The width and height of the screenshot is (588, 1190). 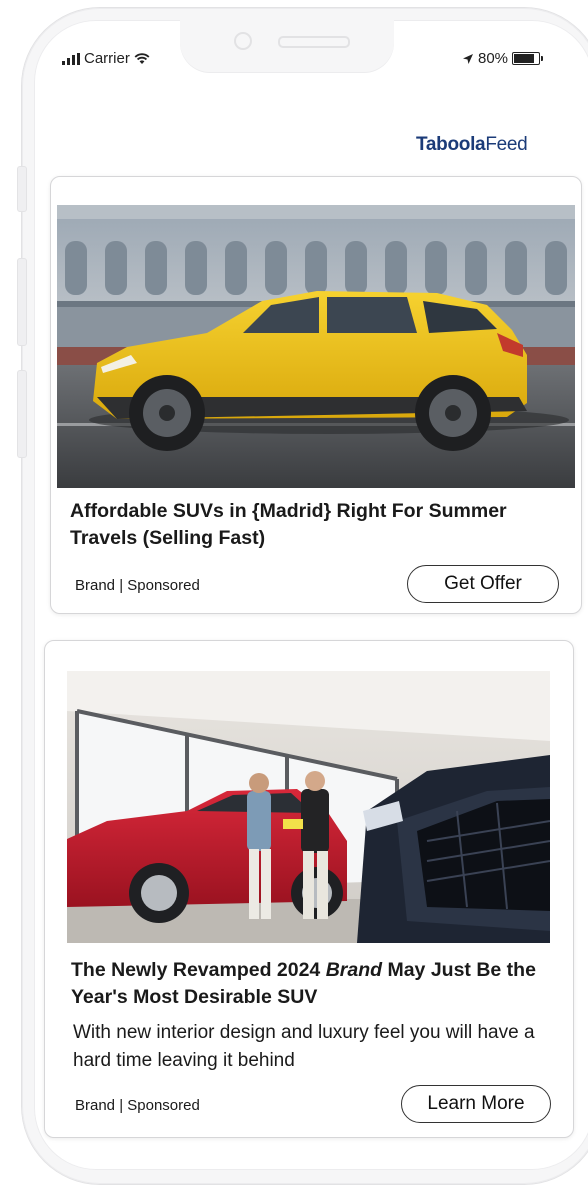 I want to click on mute-switch, so click(x=22, y=189).